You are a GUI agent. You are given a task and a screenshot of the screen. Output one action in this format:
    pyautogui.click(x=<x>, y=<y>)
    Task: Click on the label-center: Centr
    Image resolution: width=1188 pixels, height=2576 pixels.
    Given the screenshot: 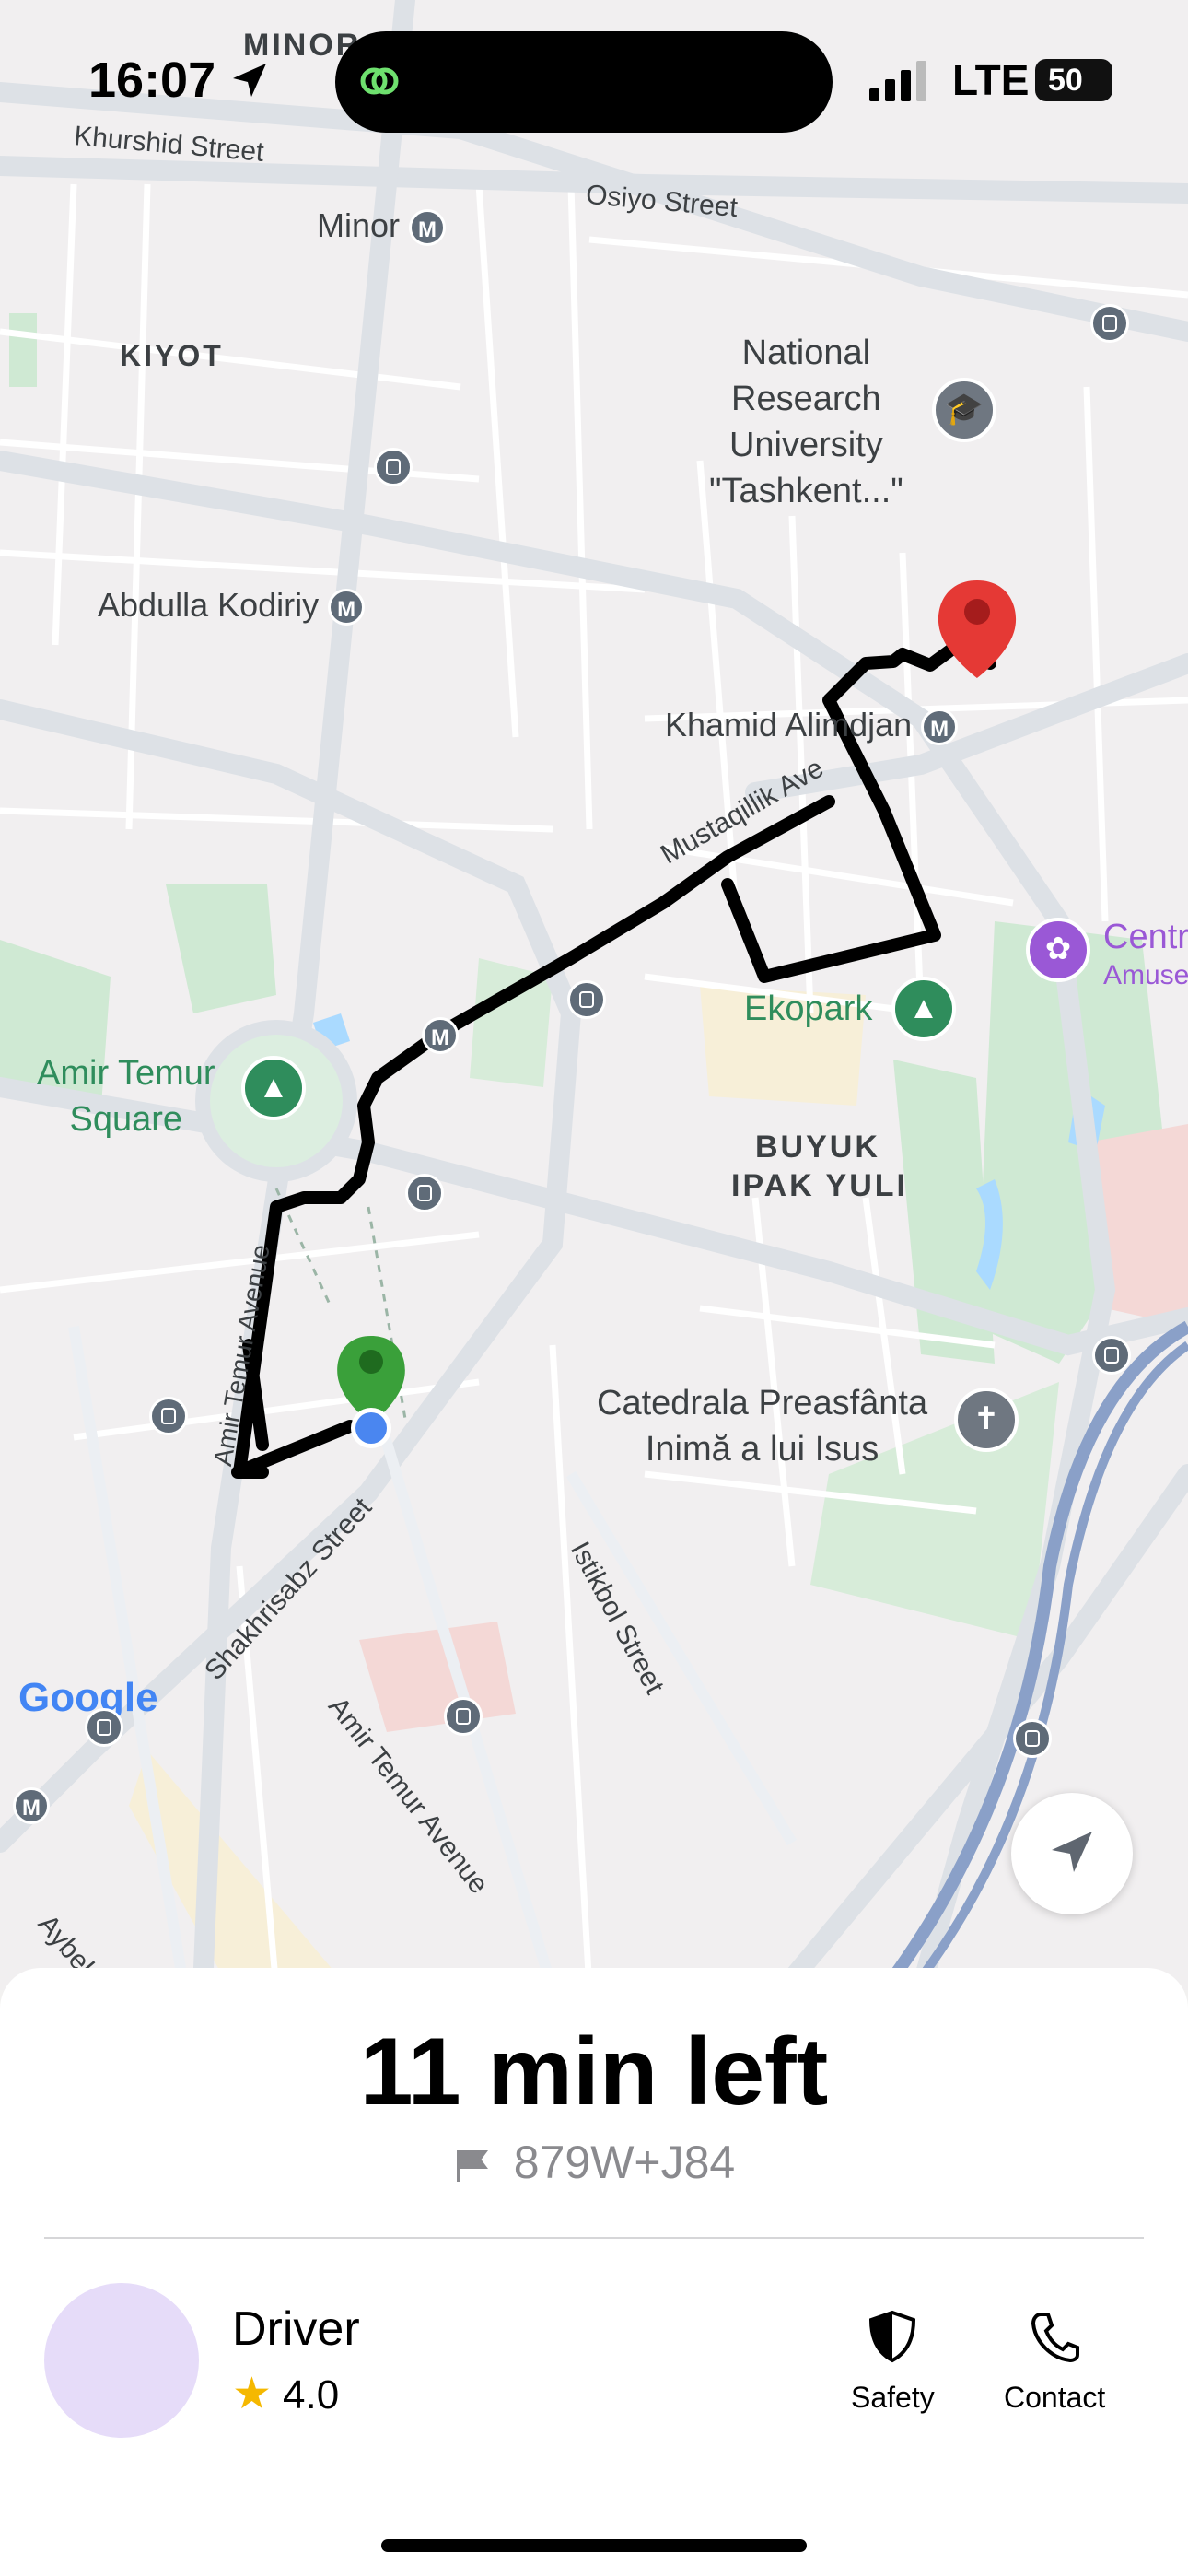 What is the action you would take?
    pyautogui.click(x=1145, y=937)
    